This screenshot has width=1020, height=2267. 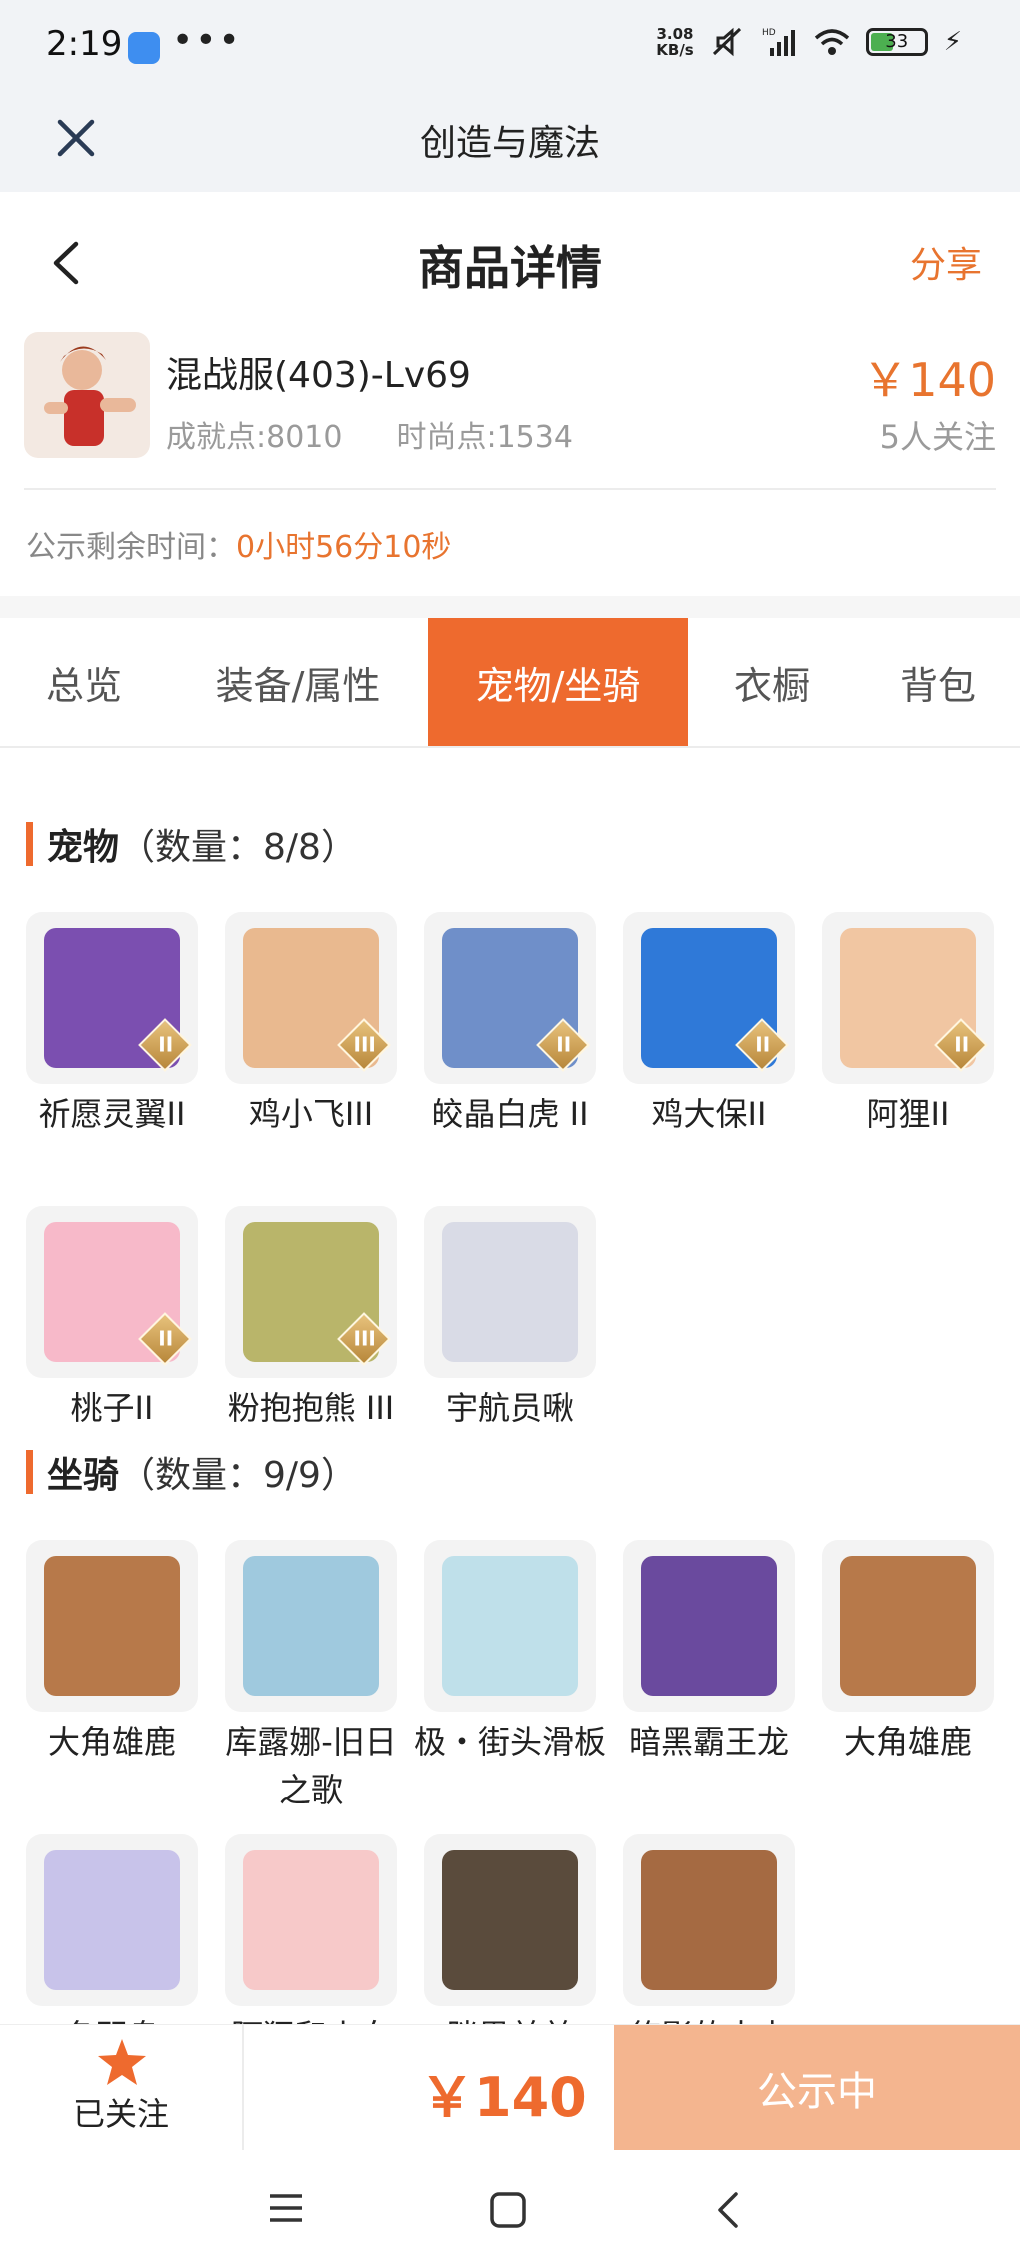 I want to click on mount-item: 阿狸和小白, so click(x=311, y=1929).